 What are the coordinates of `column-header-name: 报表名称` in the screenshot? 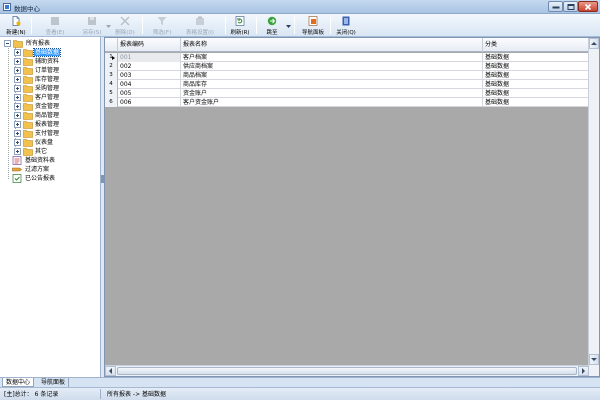 It's located at (332, 45).